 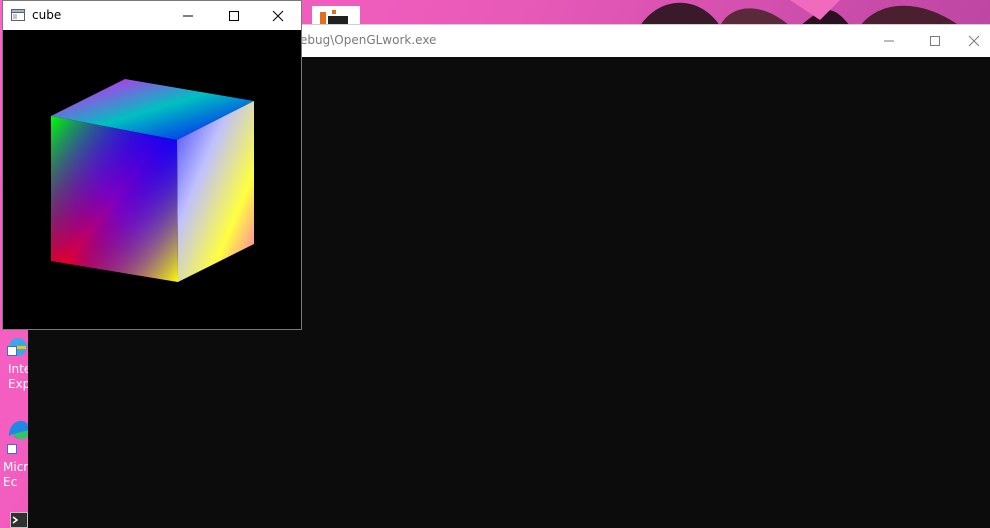 I want to click on cube-maximize-button, so click(x=234, y=15).